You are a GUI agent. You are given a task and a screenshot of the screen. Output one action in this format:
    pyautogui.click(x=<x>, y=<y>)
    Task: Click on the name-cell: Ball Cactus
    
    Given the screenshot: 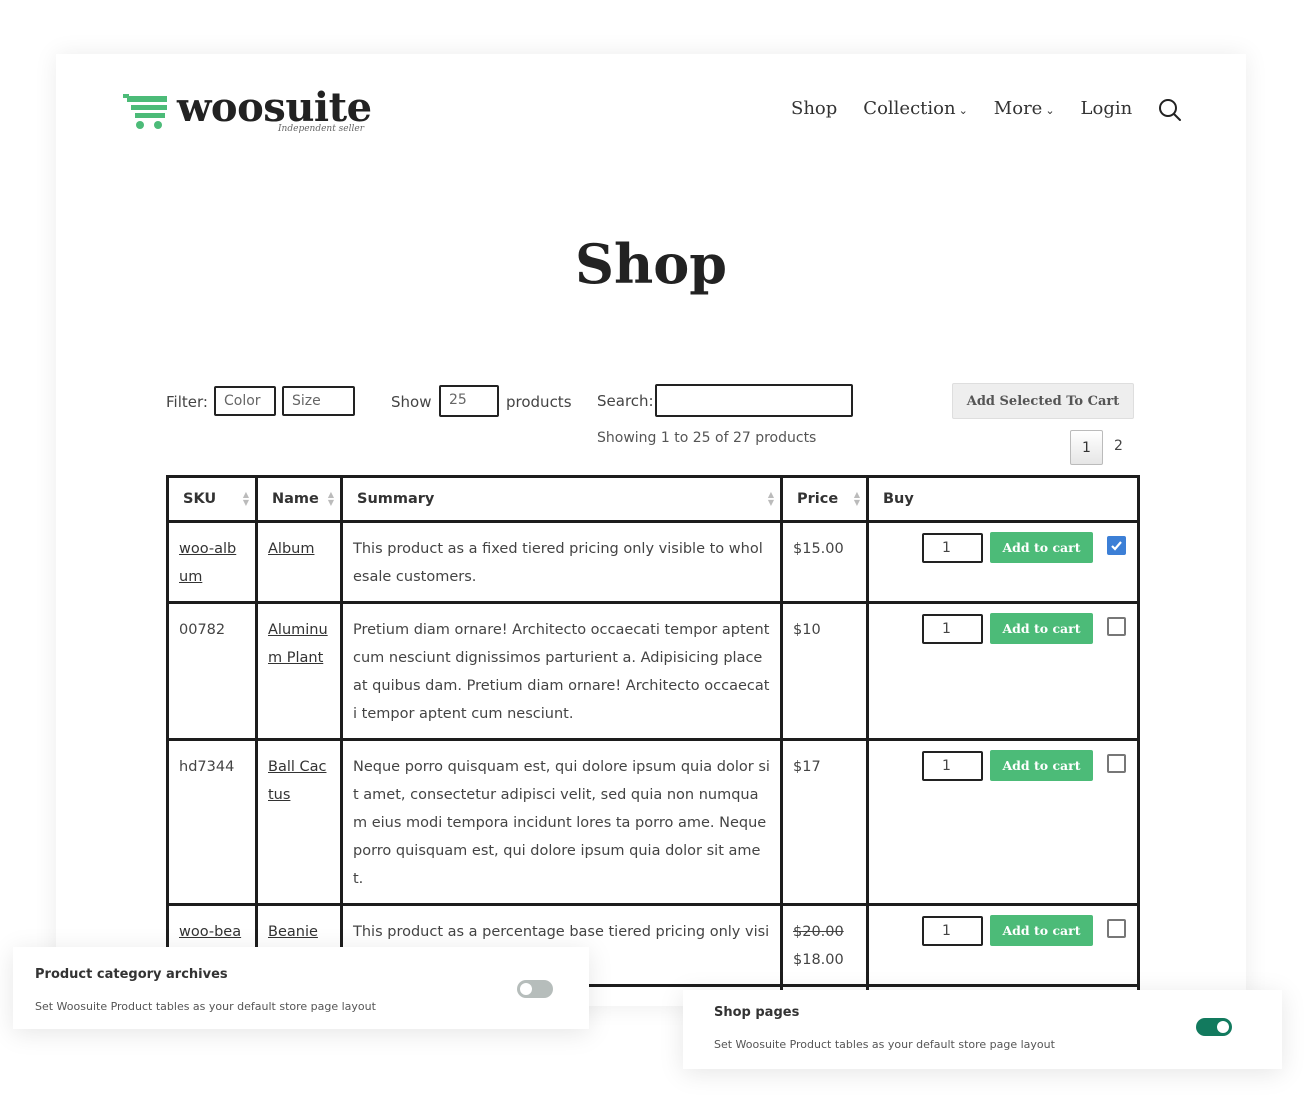 What is the action you would take?
    pyautogui.click(x=299, y=822)
    